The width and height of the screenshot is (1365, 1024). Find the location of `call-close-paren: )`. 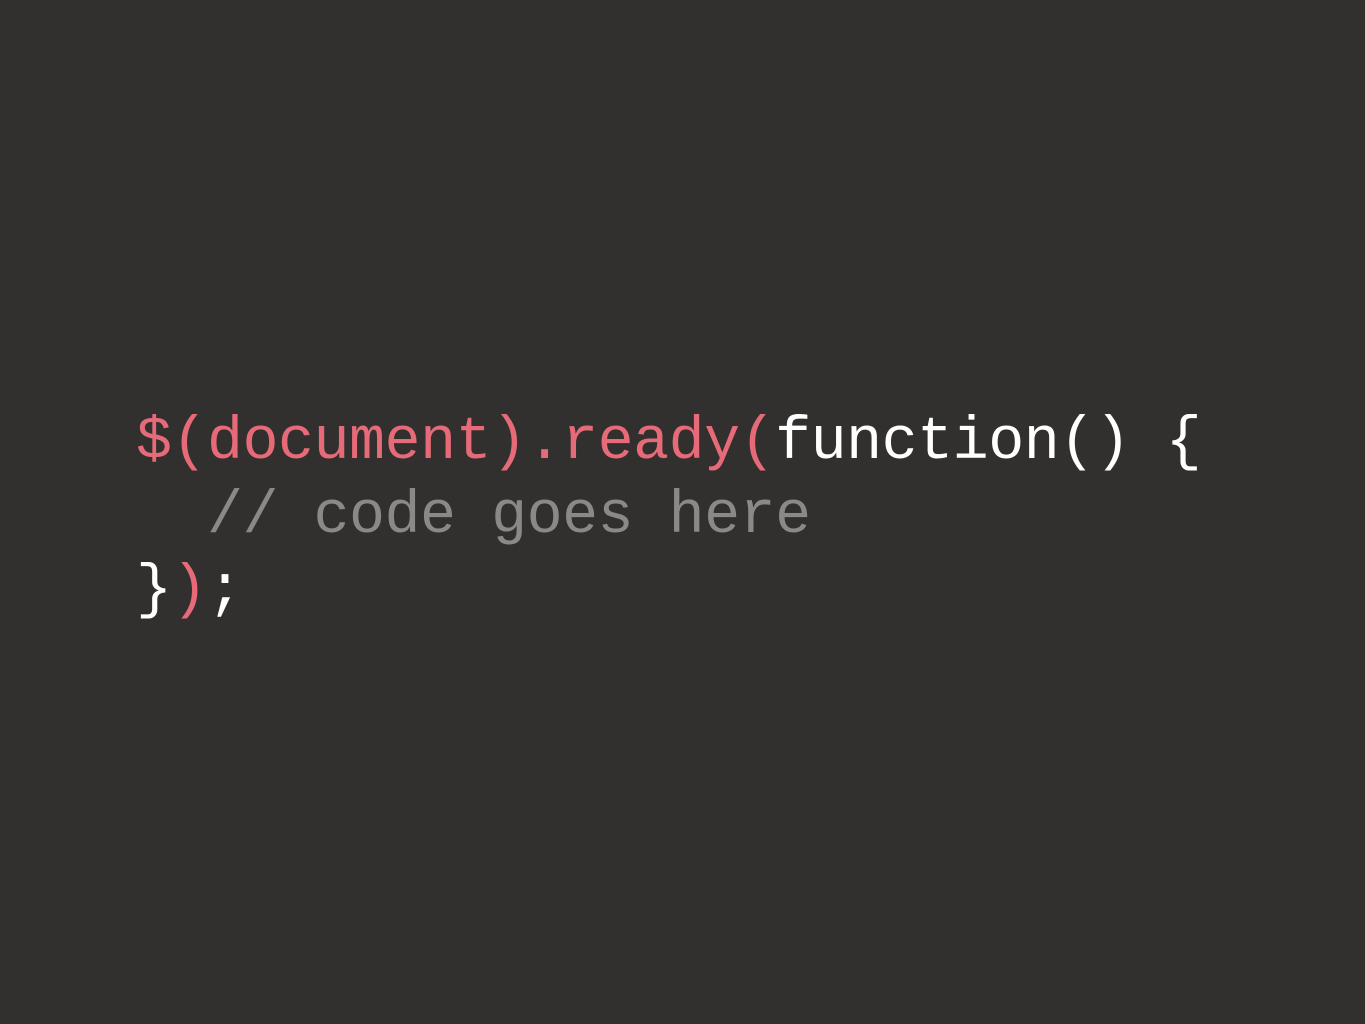

call-close-paren: ) is located at coordinates (189, 591).